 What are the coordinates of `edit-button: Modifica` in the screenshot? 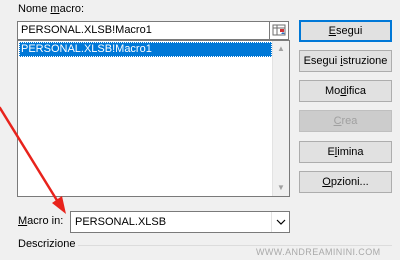 It's located at (345, 91).